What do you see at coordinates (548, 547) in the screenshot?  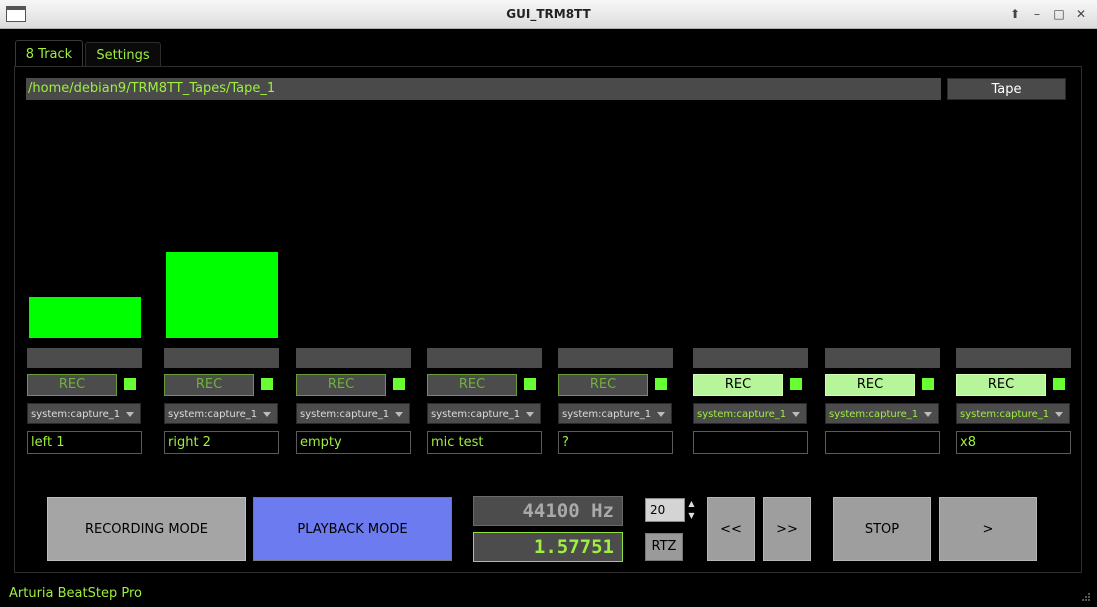 I see `position-display: 1.57751` at bounding box center [548, 547].